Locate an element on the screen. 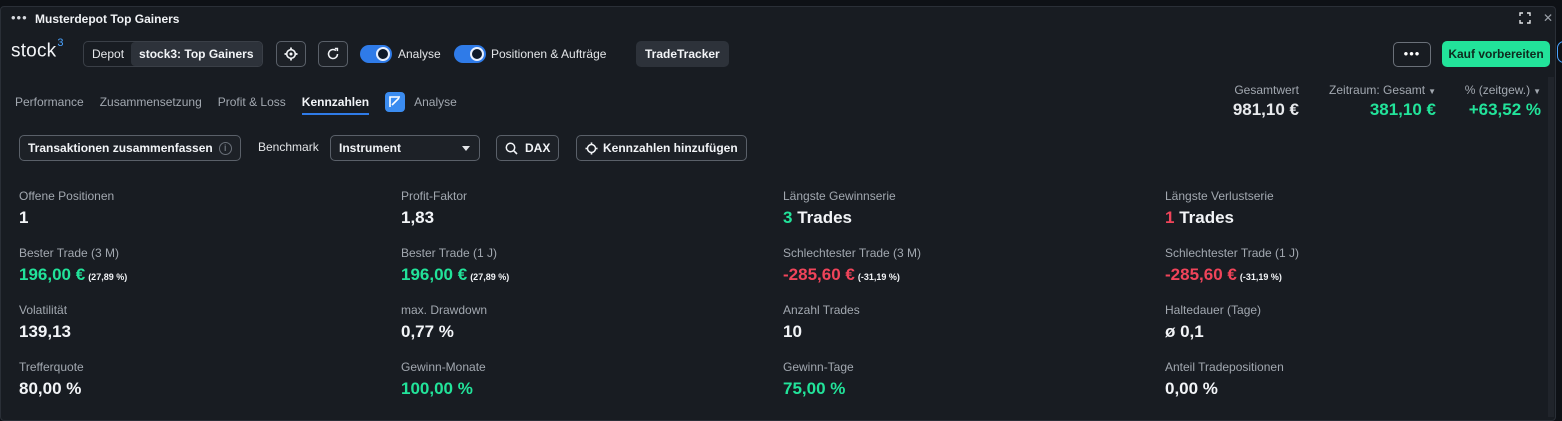 This screenshot has height=421, width=1562. metric-hit-rate: Trefferquote 80,00 % is located at coordinates (51, 379).